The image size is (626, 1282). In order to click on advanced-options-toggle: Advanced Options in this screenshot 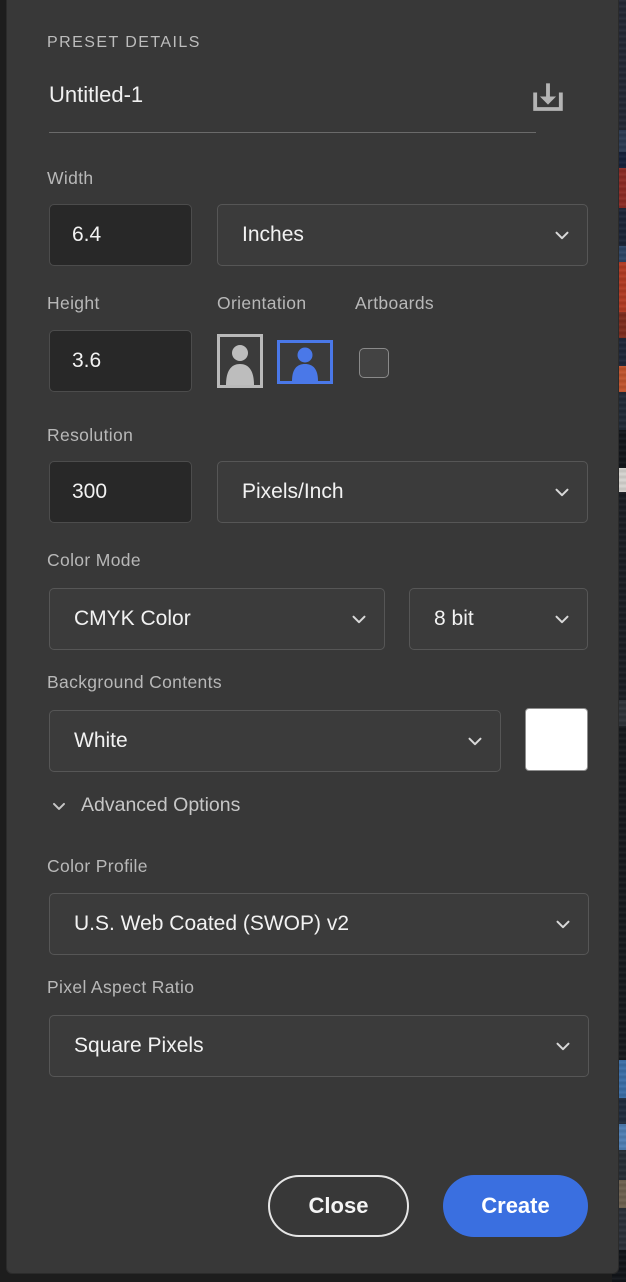, I will do `click(144, 805)`.